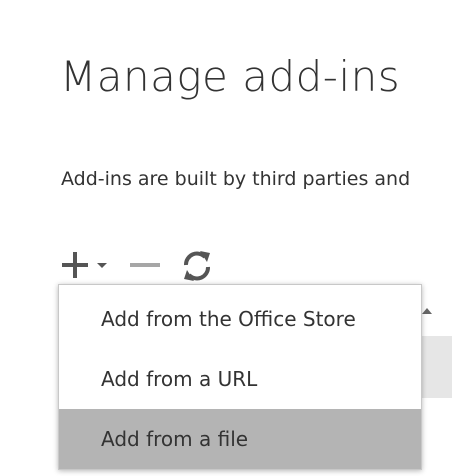  I want to click on refresh-button, so click(197, 264).